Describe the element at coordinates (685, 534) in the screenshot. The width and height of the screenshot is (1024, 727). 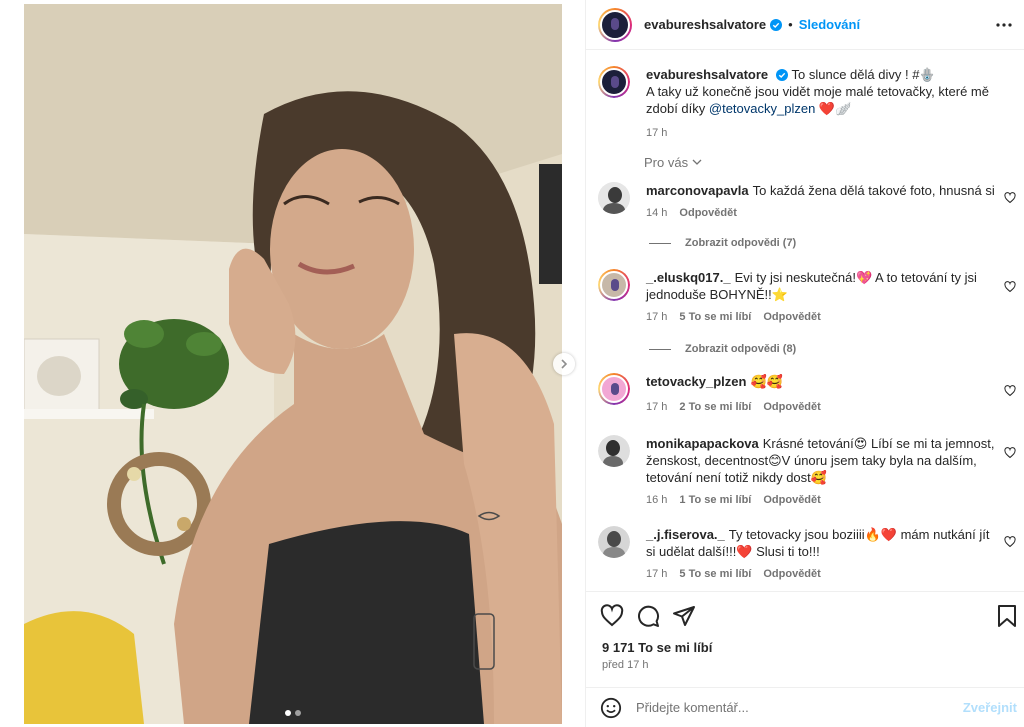
I see `comment-username: _.j.fiserova._` at that location.